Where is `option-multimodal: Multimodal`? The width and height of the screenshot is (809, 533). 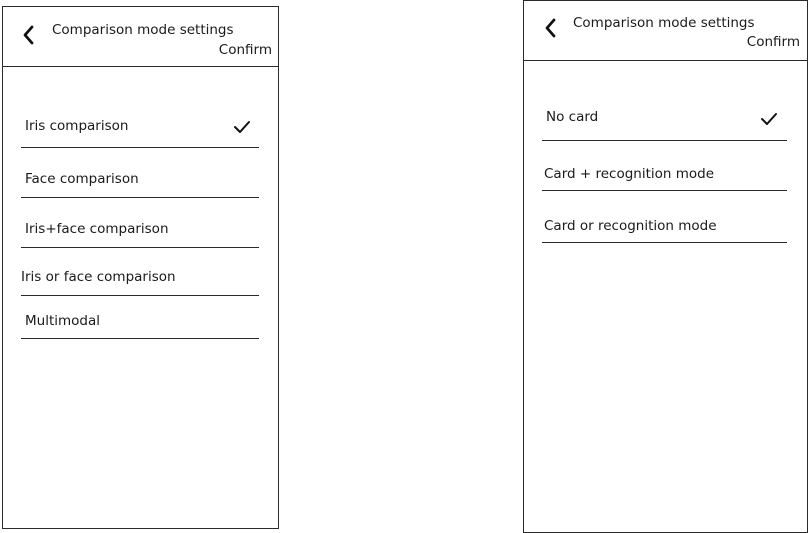
option-multimodal: Multimodal is located at coordinates (140, 320).